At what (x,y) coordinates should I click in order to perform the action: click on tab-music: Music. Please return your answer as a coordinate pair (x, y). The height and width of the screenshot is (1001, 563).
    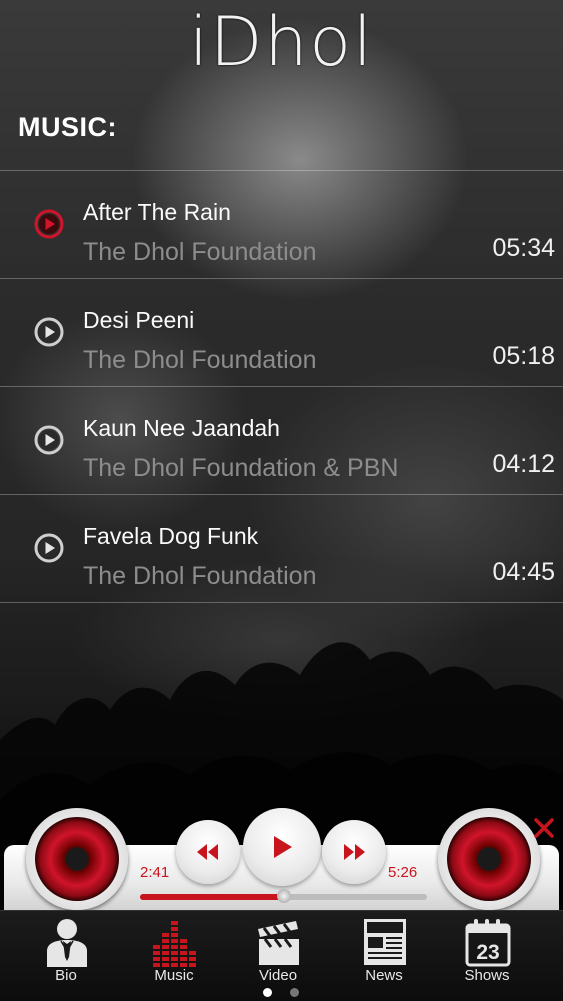
    Looking at the image, I should click on (174, 949).